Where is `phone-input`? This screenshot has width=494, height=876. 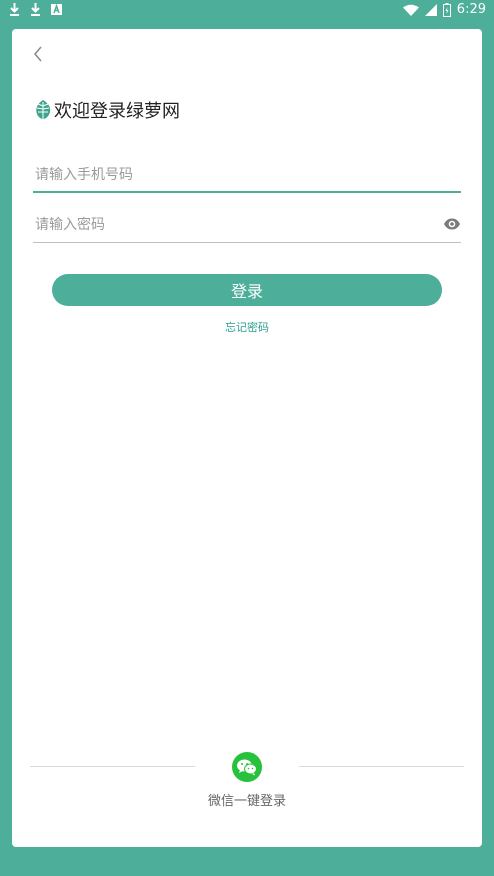 phone-input is located at coordinates (248, 175).